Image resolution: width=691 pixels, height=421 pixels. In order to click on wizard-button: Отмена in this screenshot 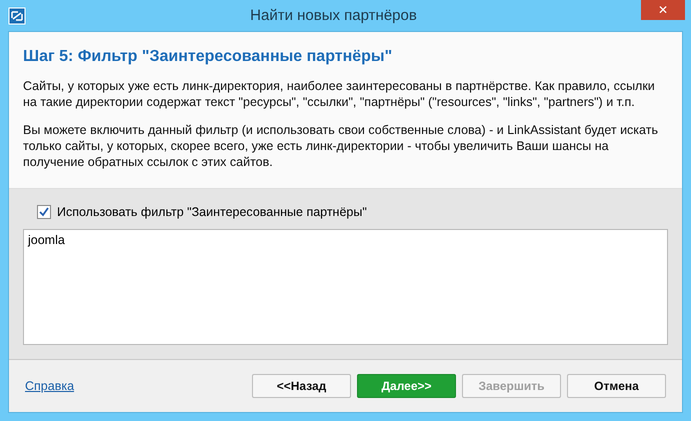, I will do `click(616, 386)`.